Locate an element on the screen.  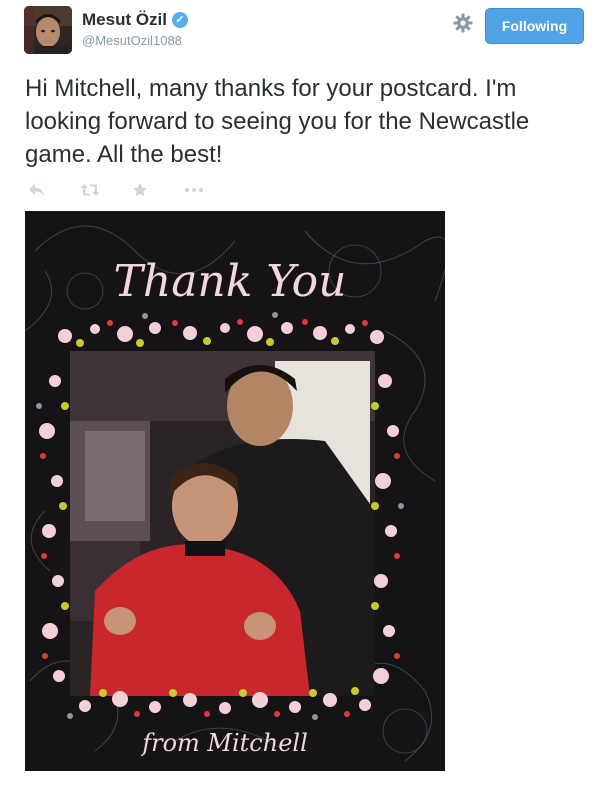
user-info: Mesut Özil ✓ @MesutOzil1088 is located at coordinates (135, 29).